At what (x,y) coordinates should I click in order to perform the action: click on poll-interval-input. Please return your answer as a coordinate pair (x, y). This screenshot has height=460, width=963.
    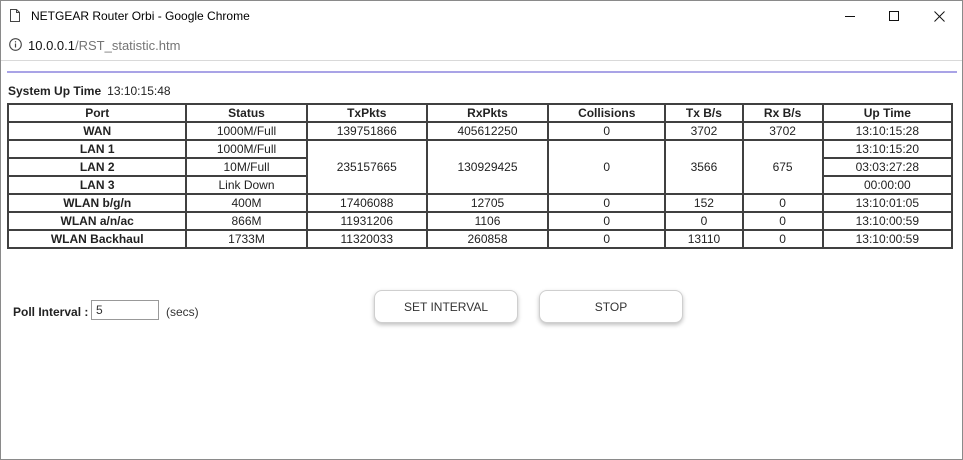
    Looking at the image, I should click on (125, 310).